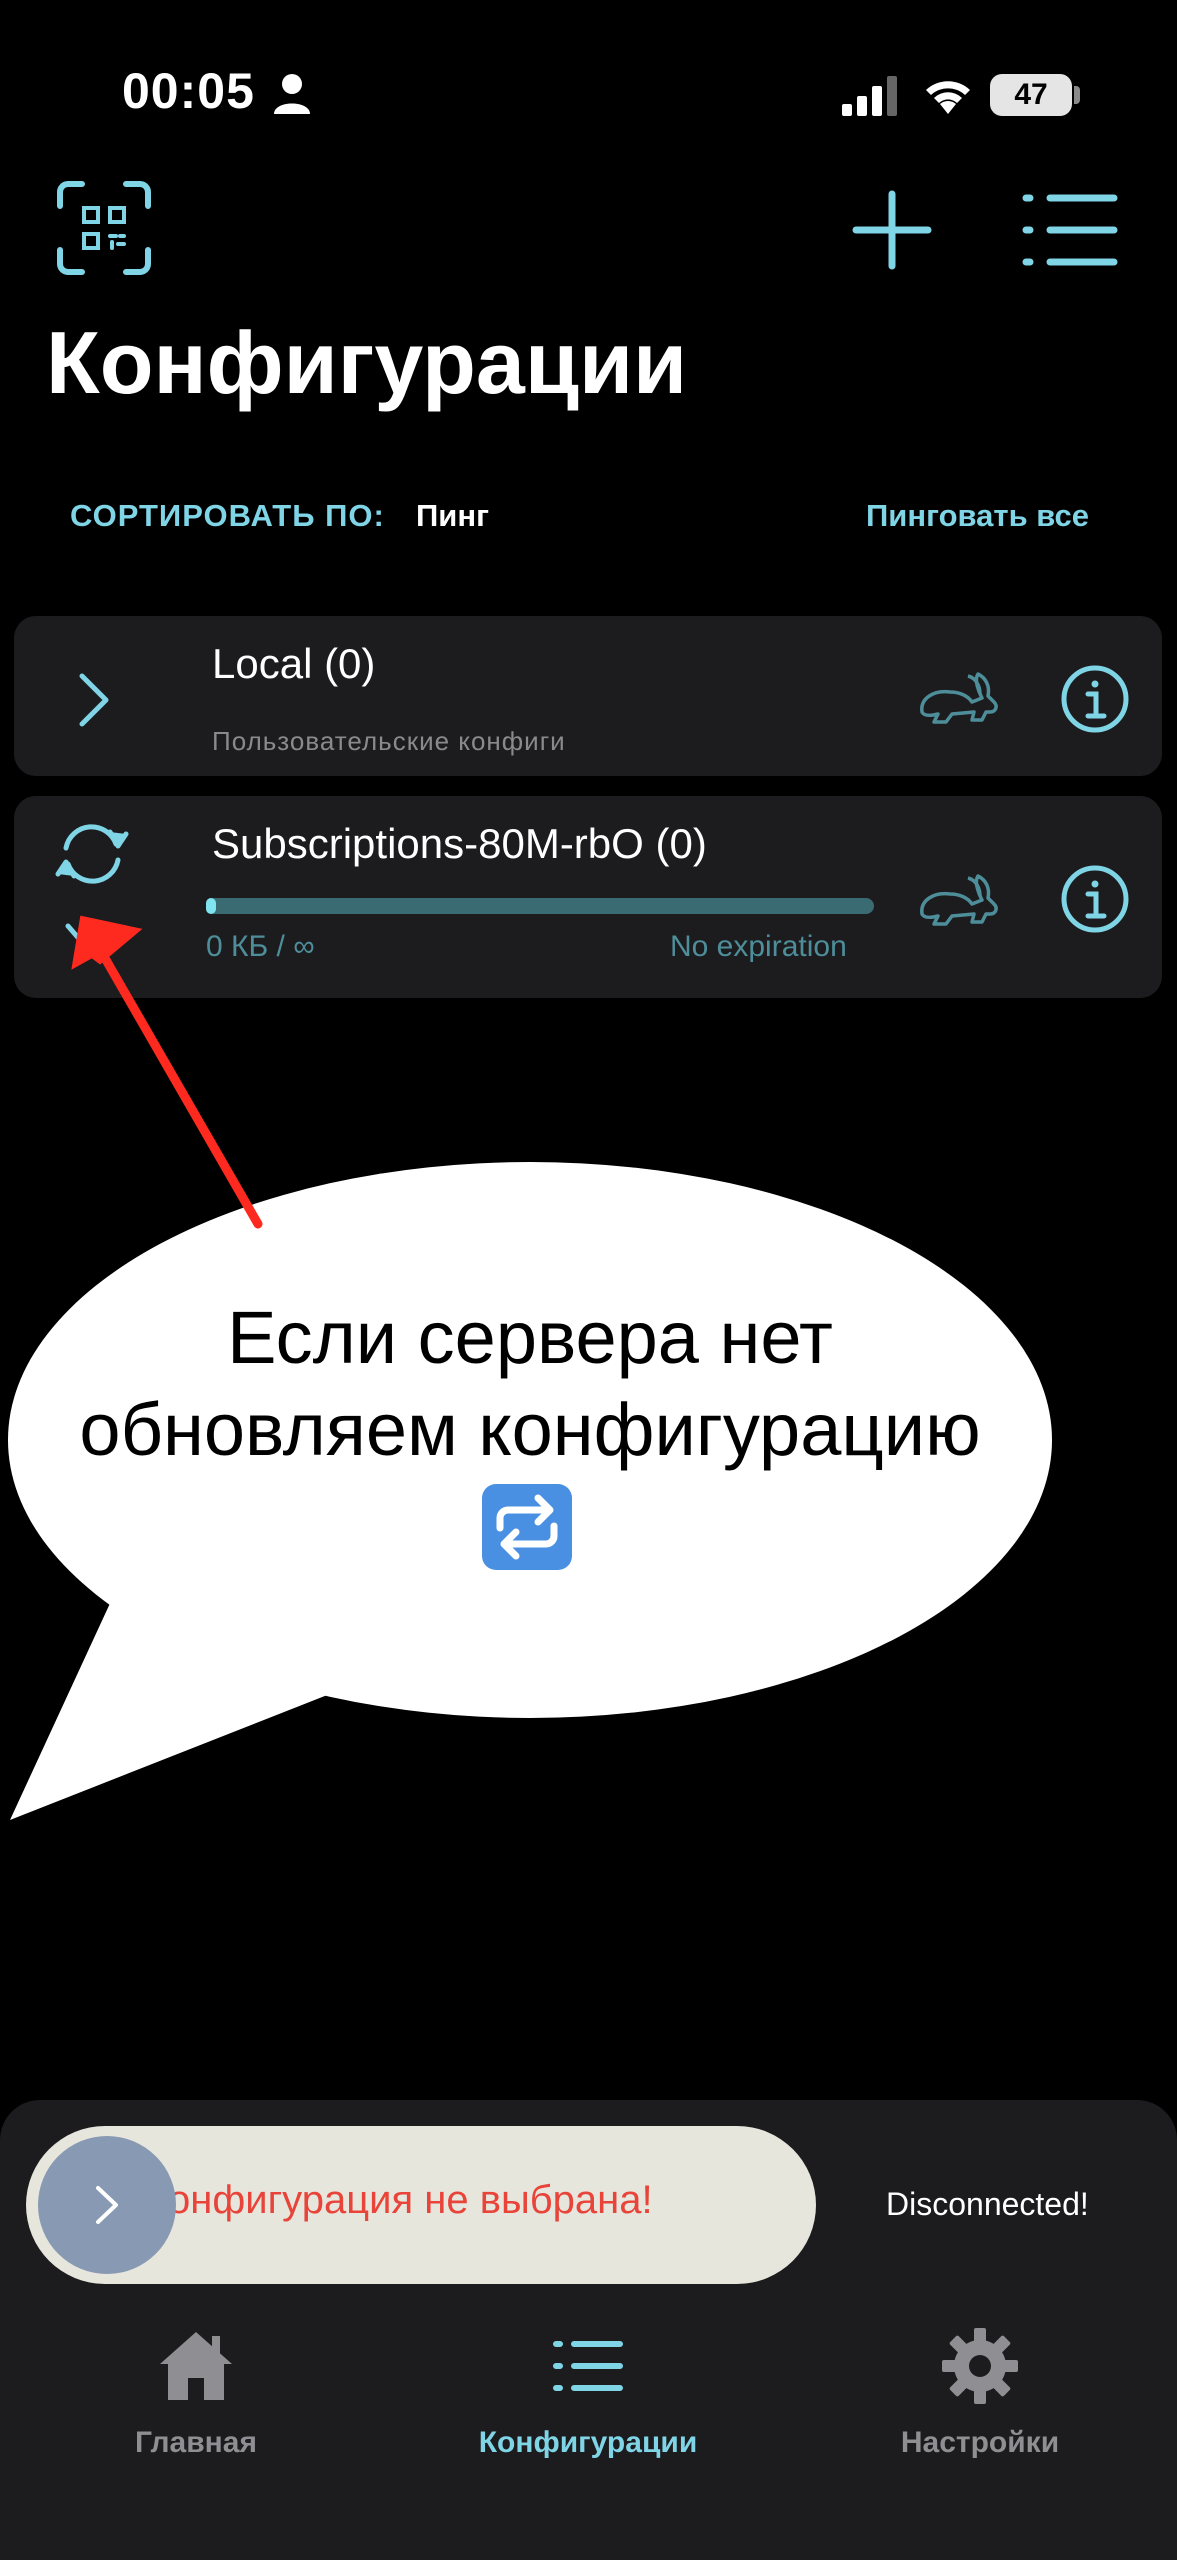 This screenshot has height=2560, width=1177. Describe the element at coordinates (104, 228) in the screenshot. I see `qr-scan-icon` at that location.